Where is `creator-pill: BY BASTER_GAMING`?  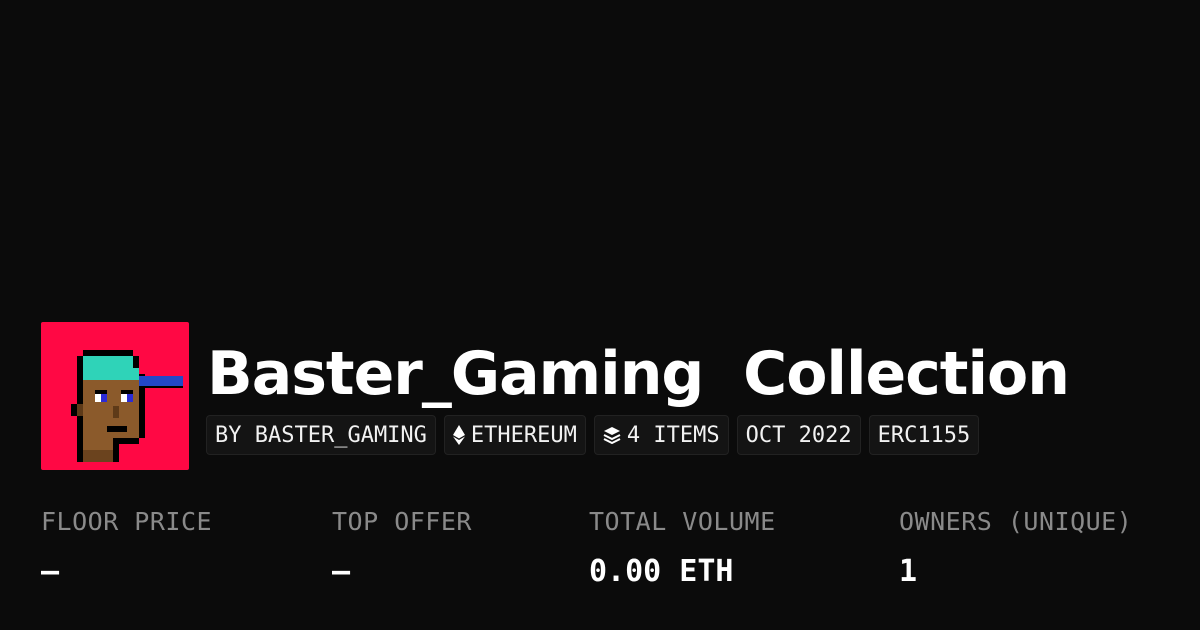 creator-pill: BY BASTER_GAMING is located at coordinates (321, 435).